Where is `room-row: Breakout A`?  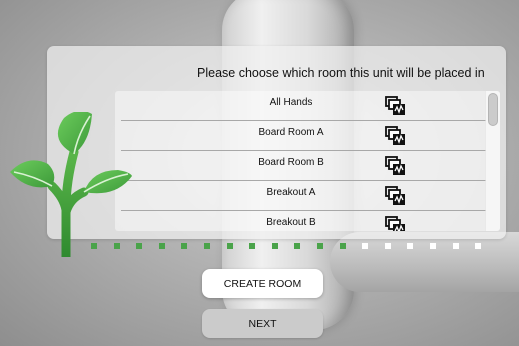
room-row: Breakout A is located at coordinates (303, 196).